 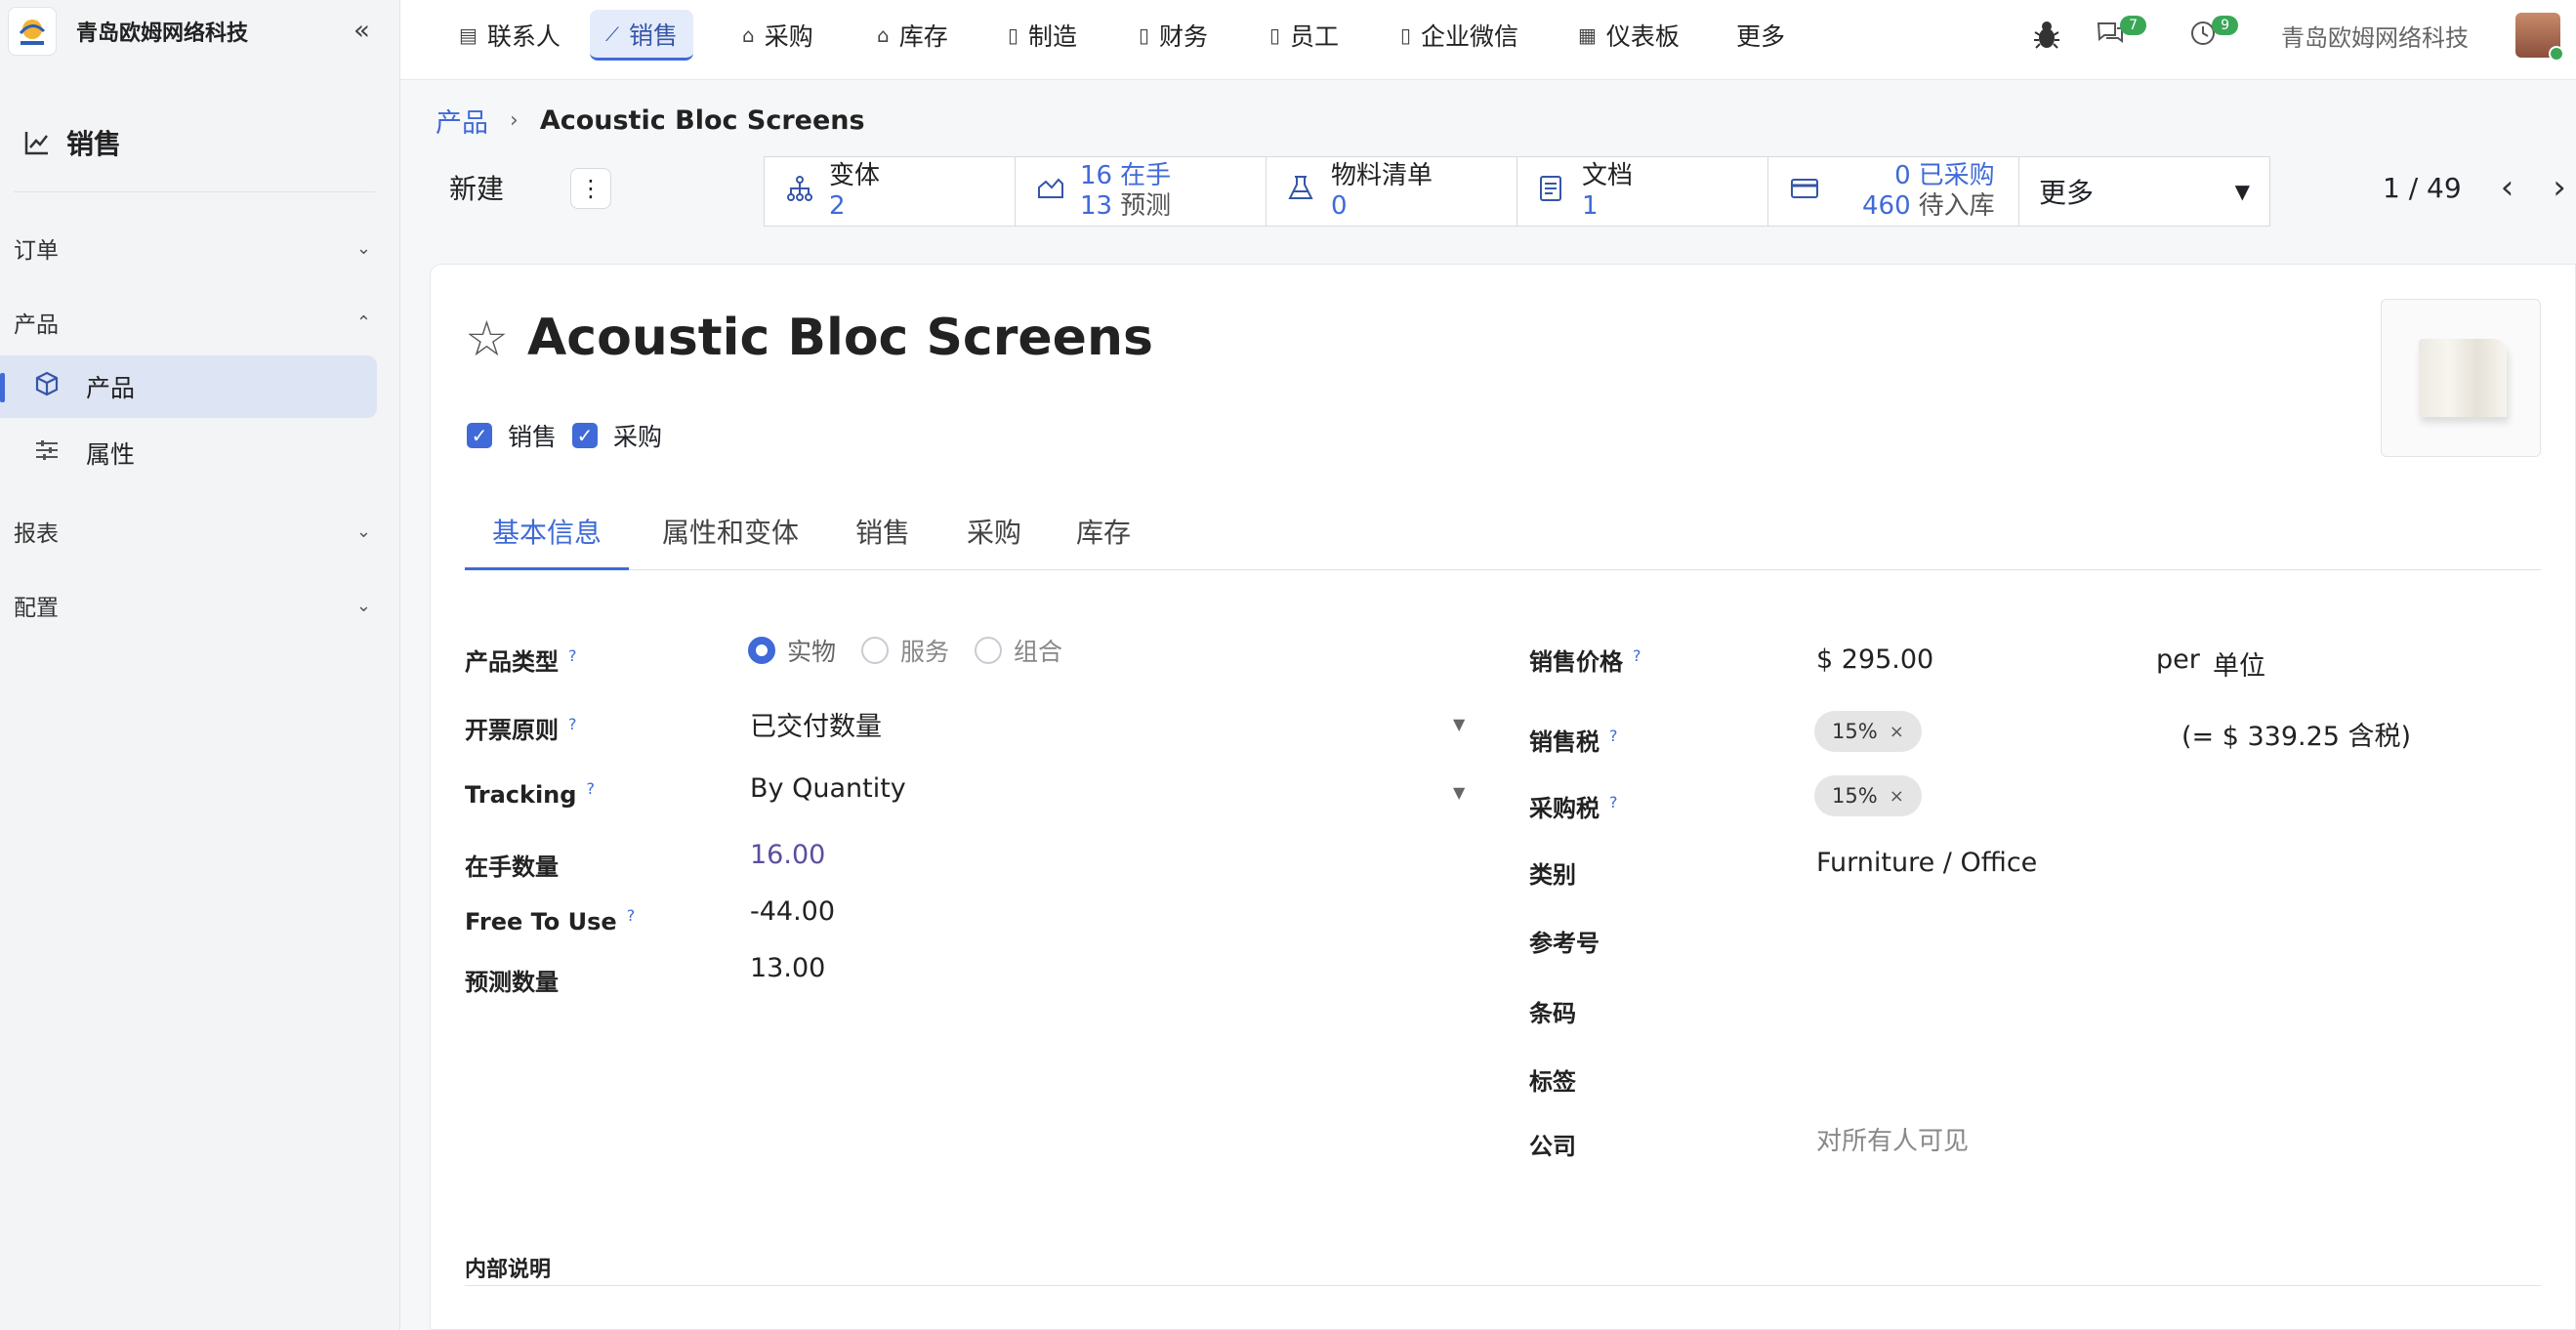 What do you see at coordinates (883, 541) in the screenshot?
I see `tab-sales: 销售` at bounding box center [883, 541].